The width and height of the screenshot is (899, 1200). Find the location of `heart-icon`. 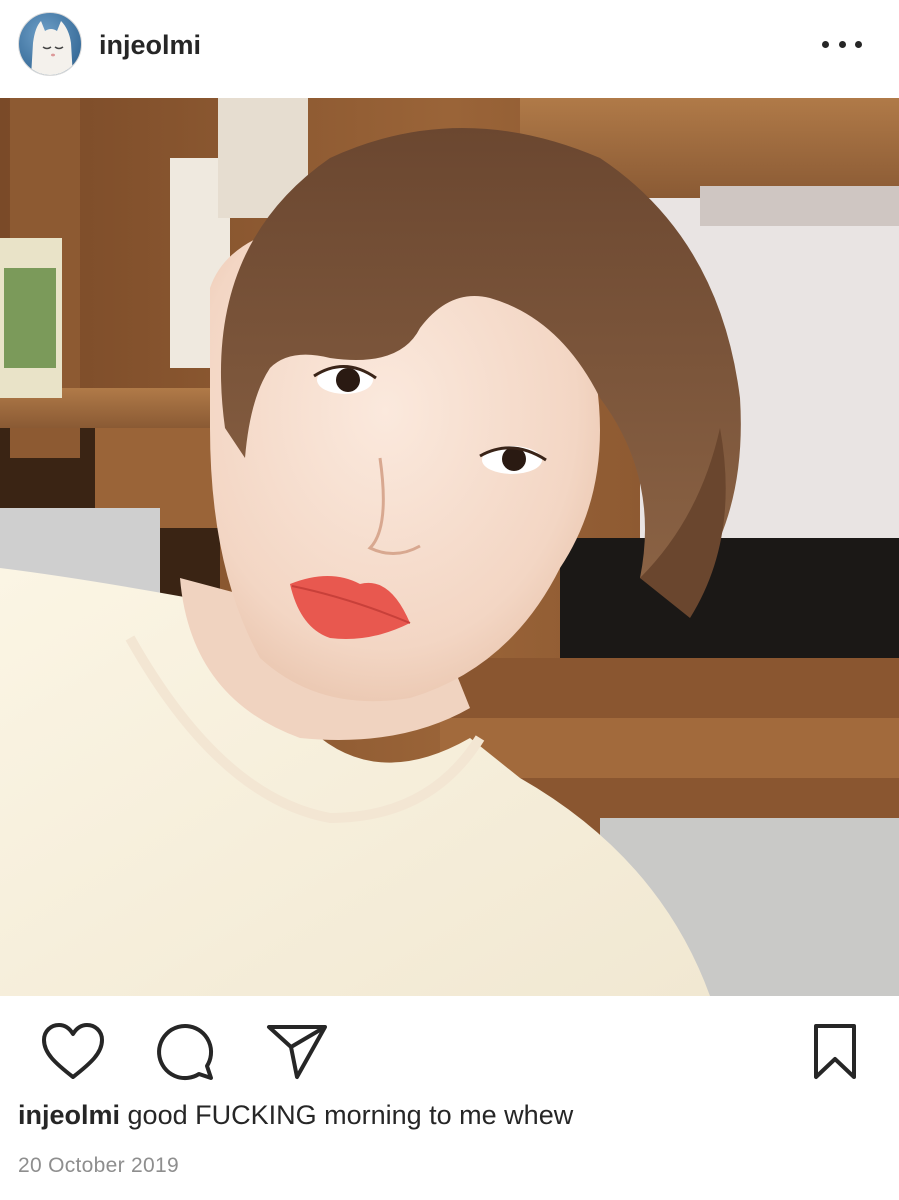

heart-icon is located at coordinates (73, 1051).